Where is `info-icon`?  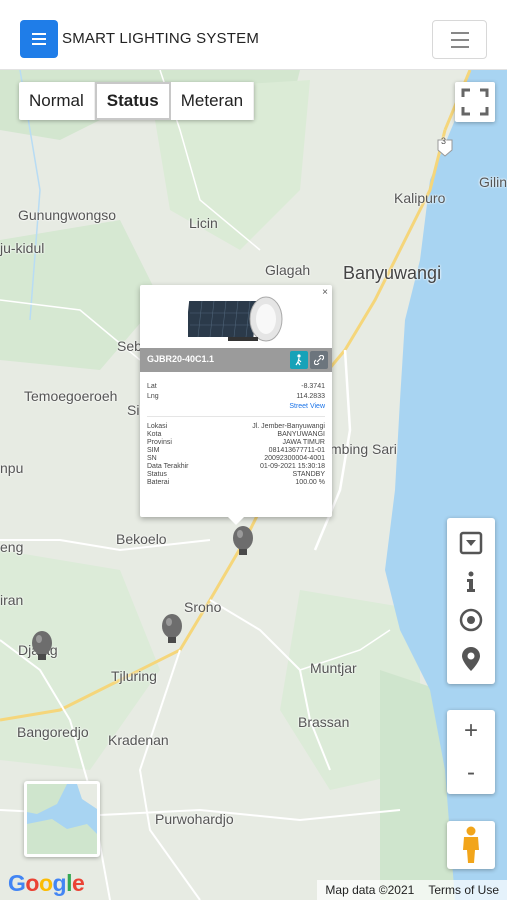 info-icon is located at coordinates (471, 581).